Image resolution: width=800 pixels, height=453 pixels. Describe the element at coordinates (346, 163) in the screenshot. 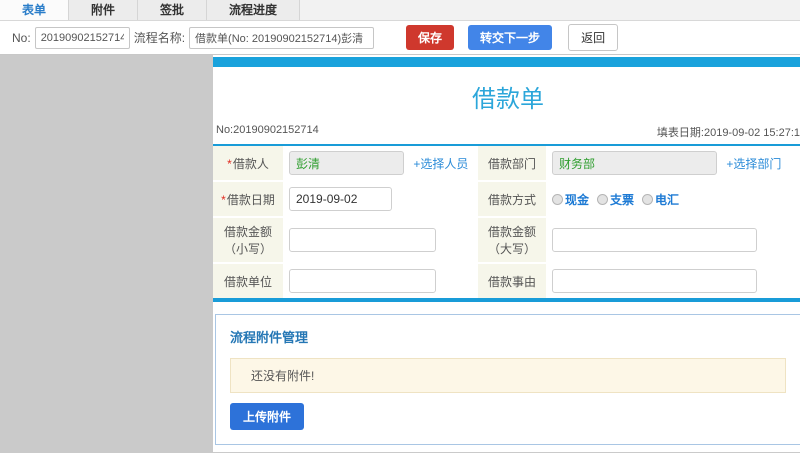

I see `borrower-input` at that location.